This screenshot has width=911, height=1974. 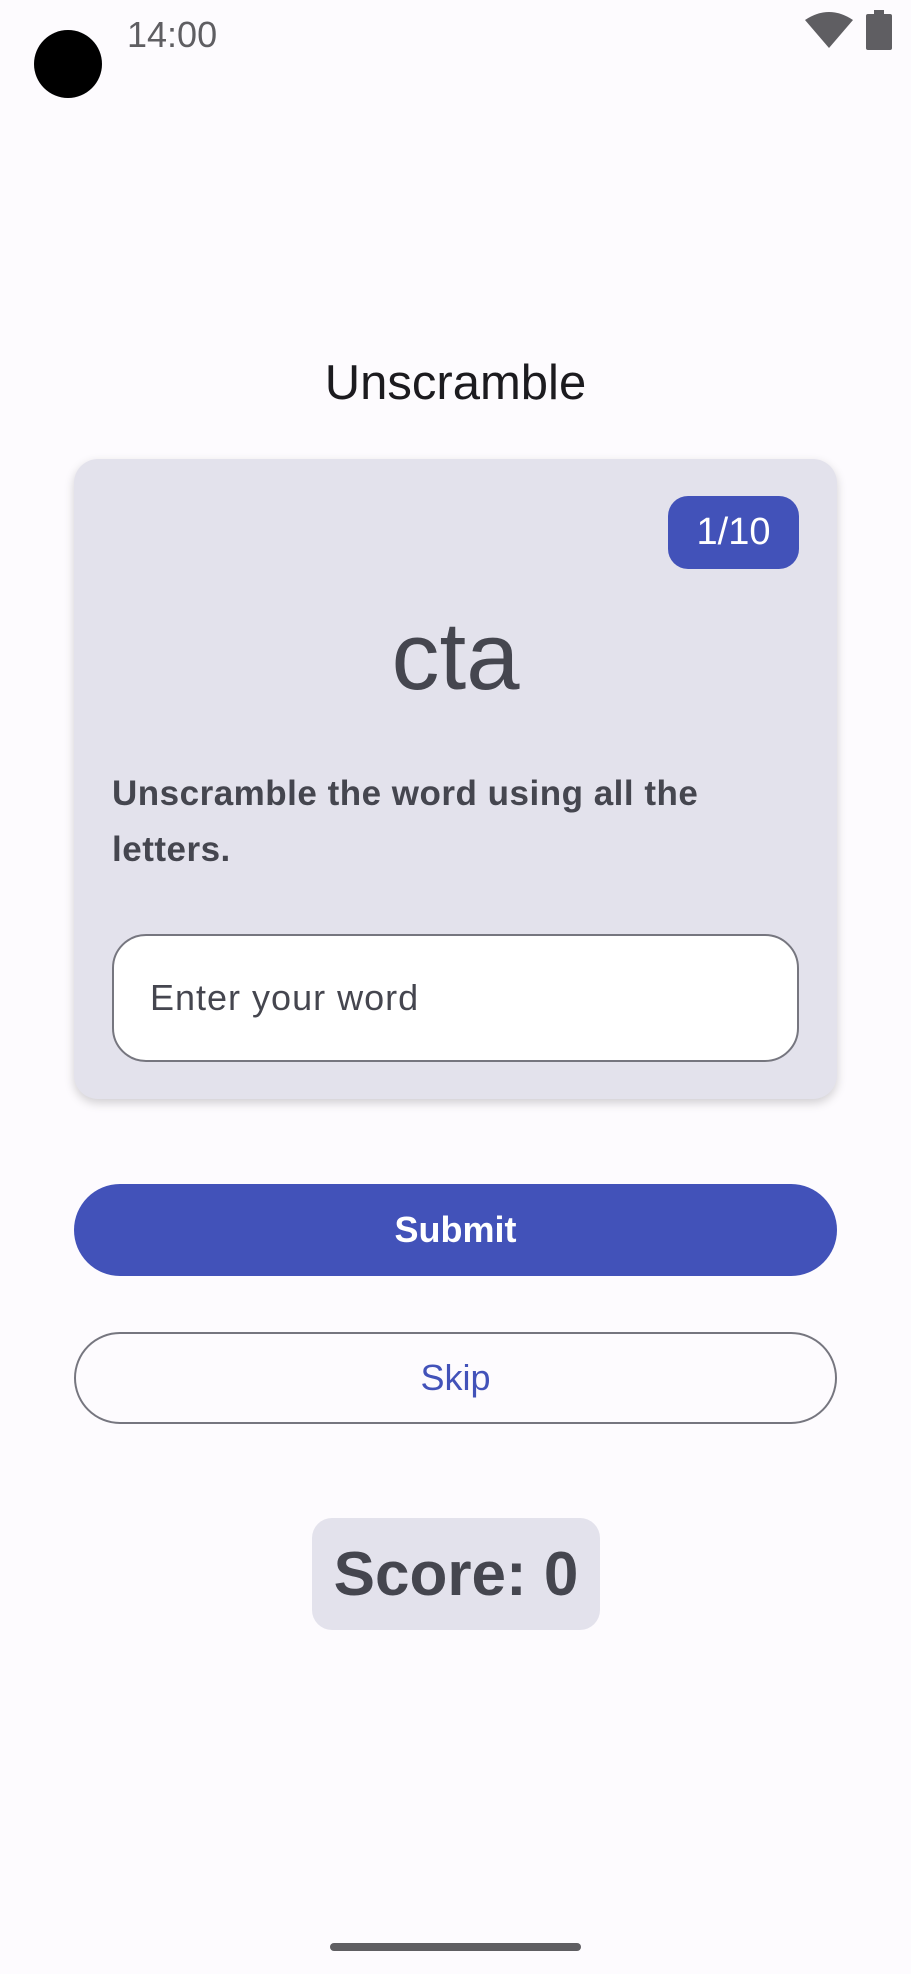 I want to click on score-display: Score: 0, so click(x=456, y=1574).